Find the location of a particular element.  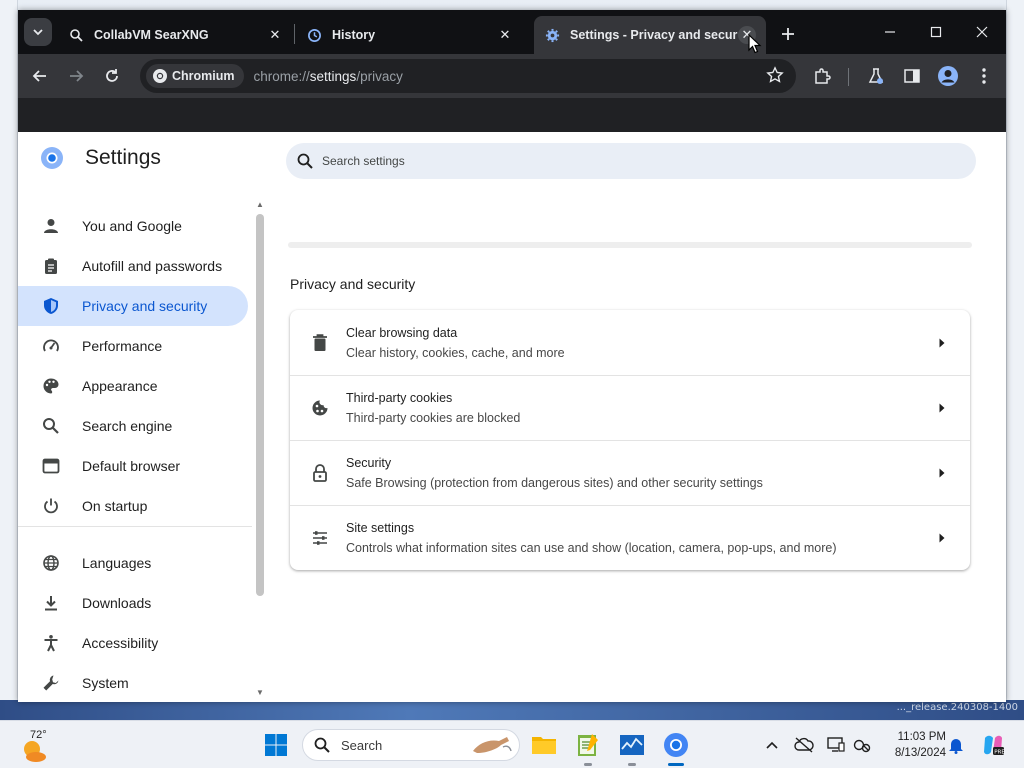

row-subtitle: Clear history, cookies, cache, and more is located at coordinates (455, 352).